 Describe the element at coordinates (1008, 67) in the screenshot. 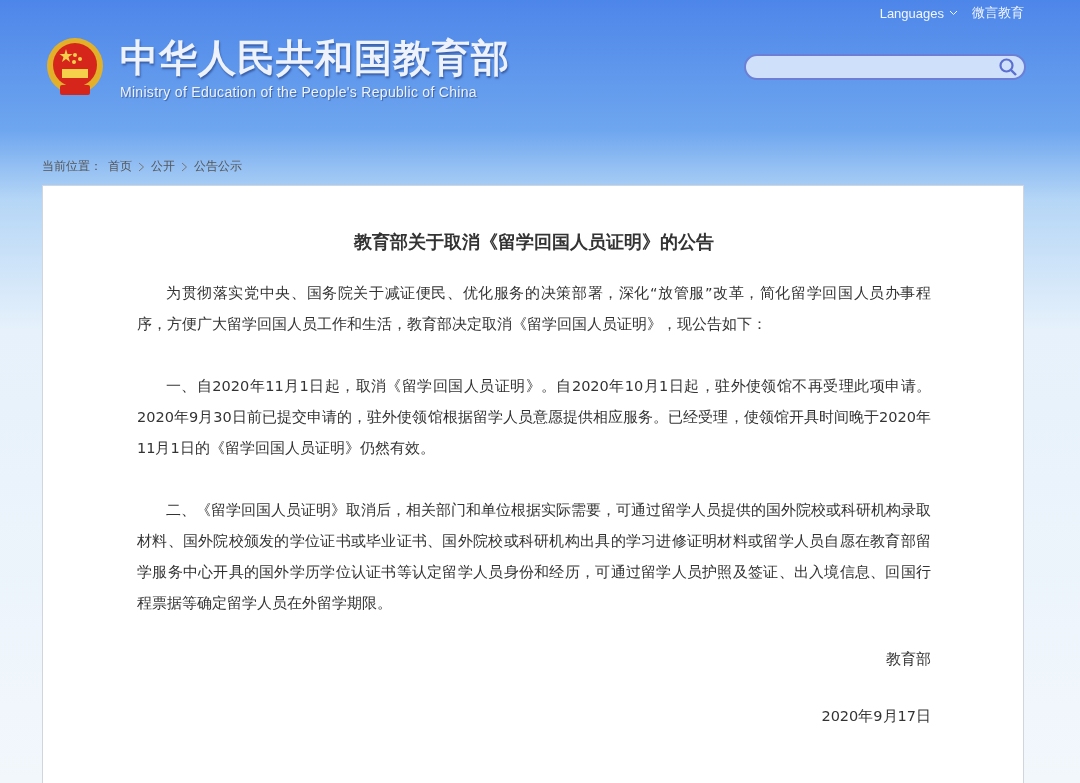

I see `search-icon` at that location.